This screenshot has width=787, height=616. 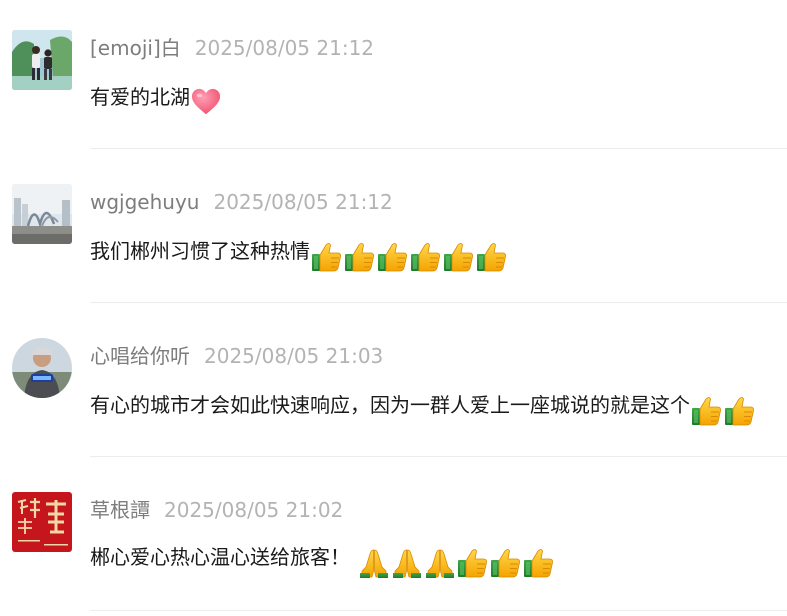 What do you see at coordinates (144, 202) in the screenshot?
I see `username: wgjgehuyu` at bounding box center [144, 202].